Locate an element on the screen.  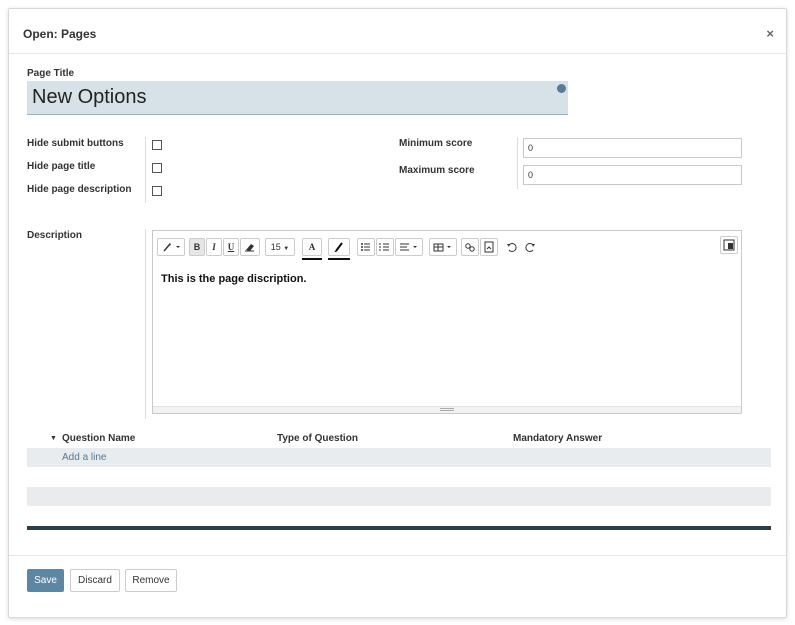
bullet-list-icon is located at coordinates (366, 247).